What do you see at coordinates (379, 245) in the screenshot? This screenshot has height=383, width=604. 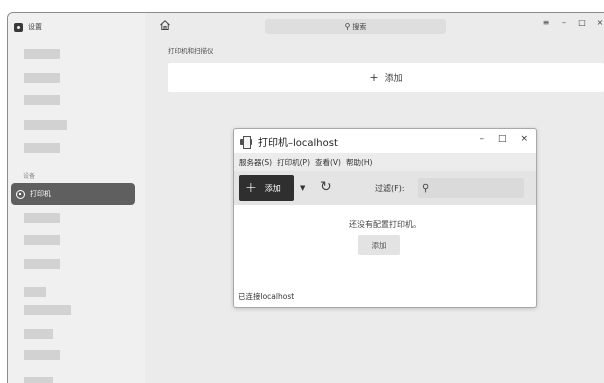 I see `empty-add-button: 添加` at bounding box center [379, 245].